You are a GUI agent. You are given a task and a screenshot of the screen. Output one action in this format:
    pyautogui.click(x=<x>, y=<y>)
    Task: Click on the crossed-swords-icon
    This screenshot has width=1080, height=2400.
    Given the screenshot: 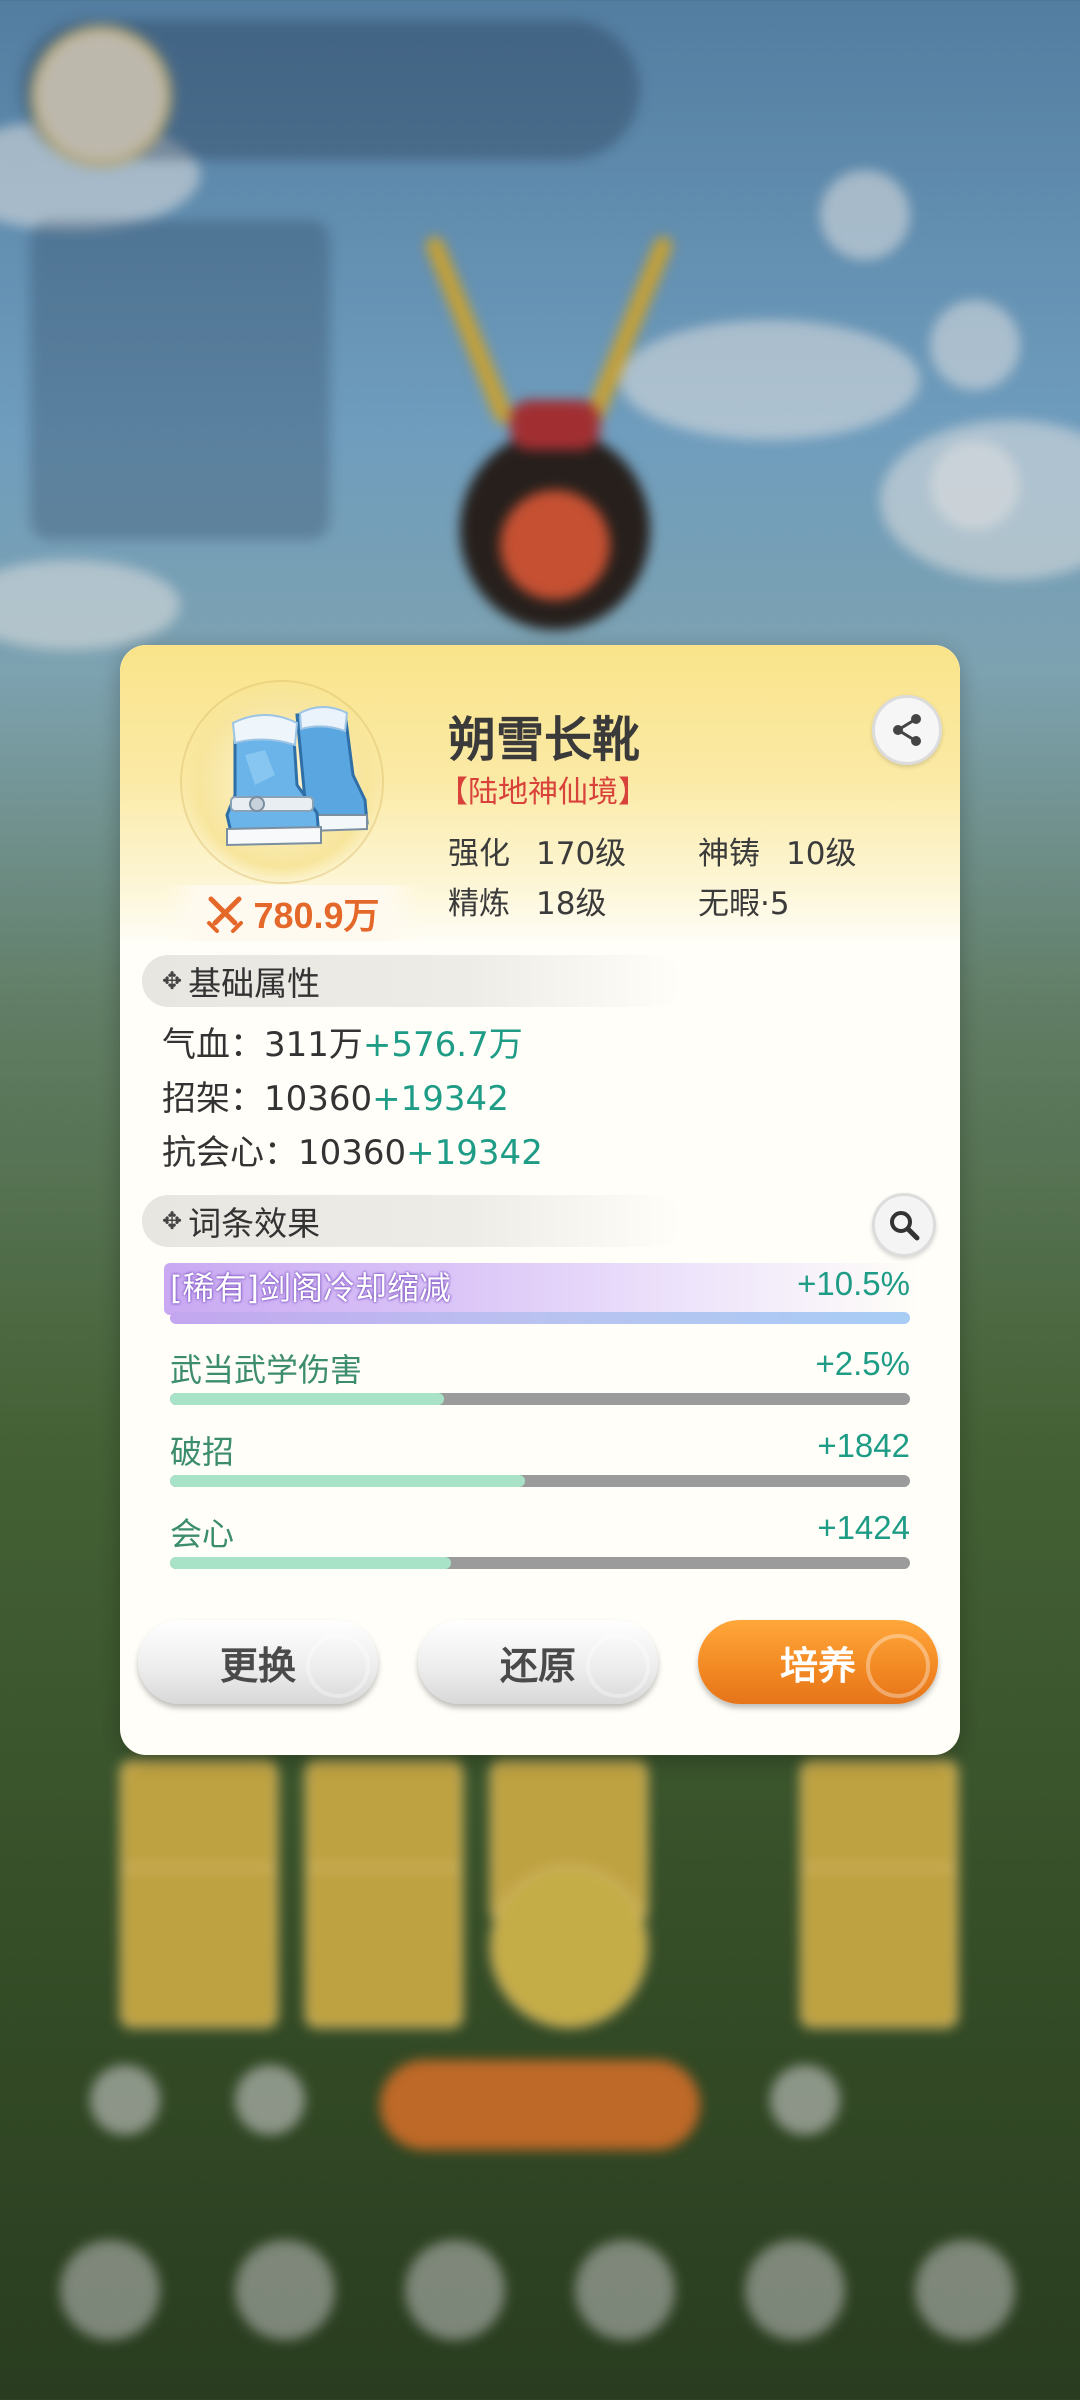 What is the action you would take?
    pyautogui.click(x=225, y=914)
    